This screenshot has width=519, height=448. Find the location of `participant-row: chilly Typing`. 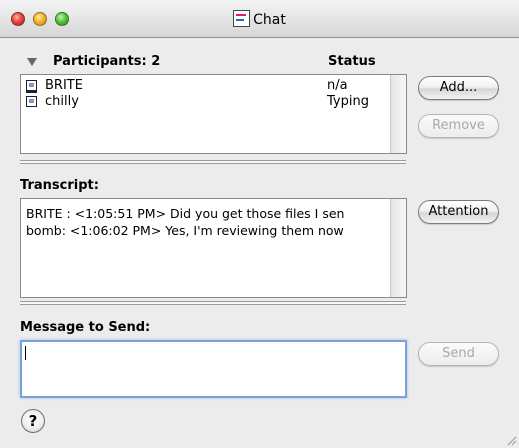

participant-row: chilly Typing is located at coordinates (206, 102).